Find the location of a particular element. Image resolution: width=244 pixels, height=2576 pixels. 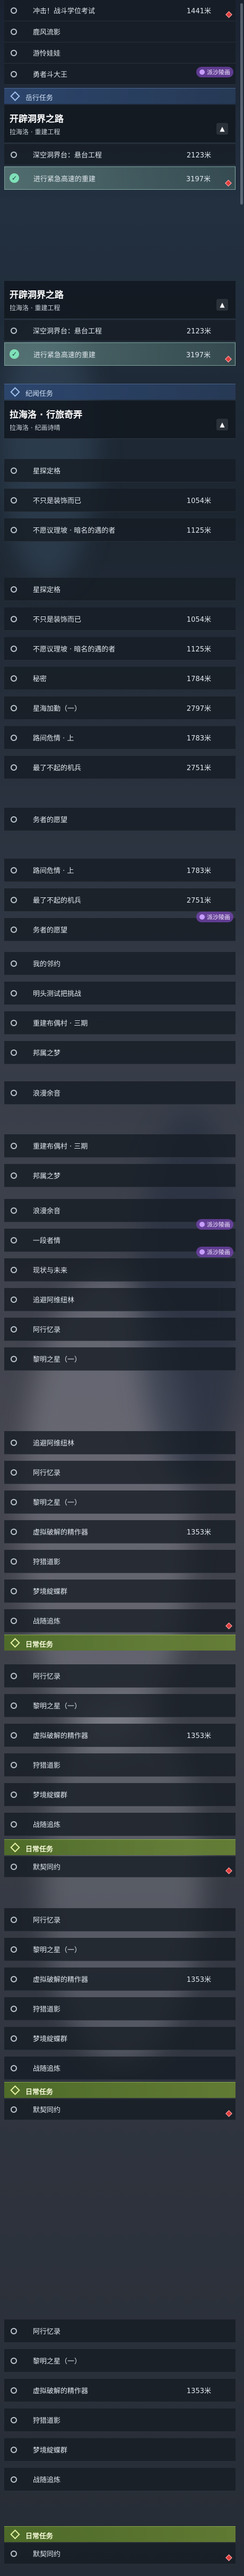

scrollbar is located at coordinates (242, 104).